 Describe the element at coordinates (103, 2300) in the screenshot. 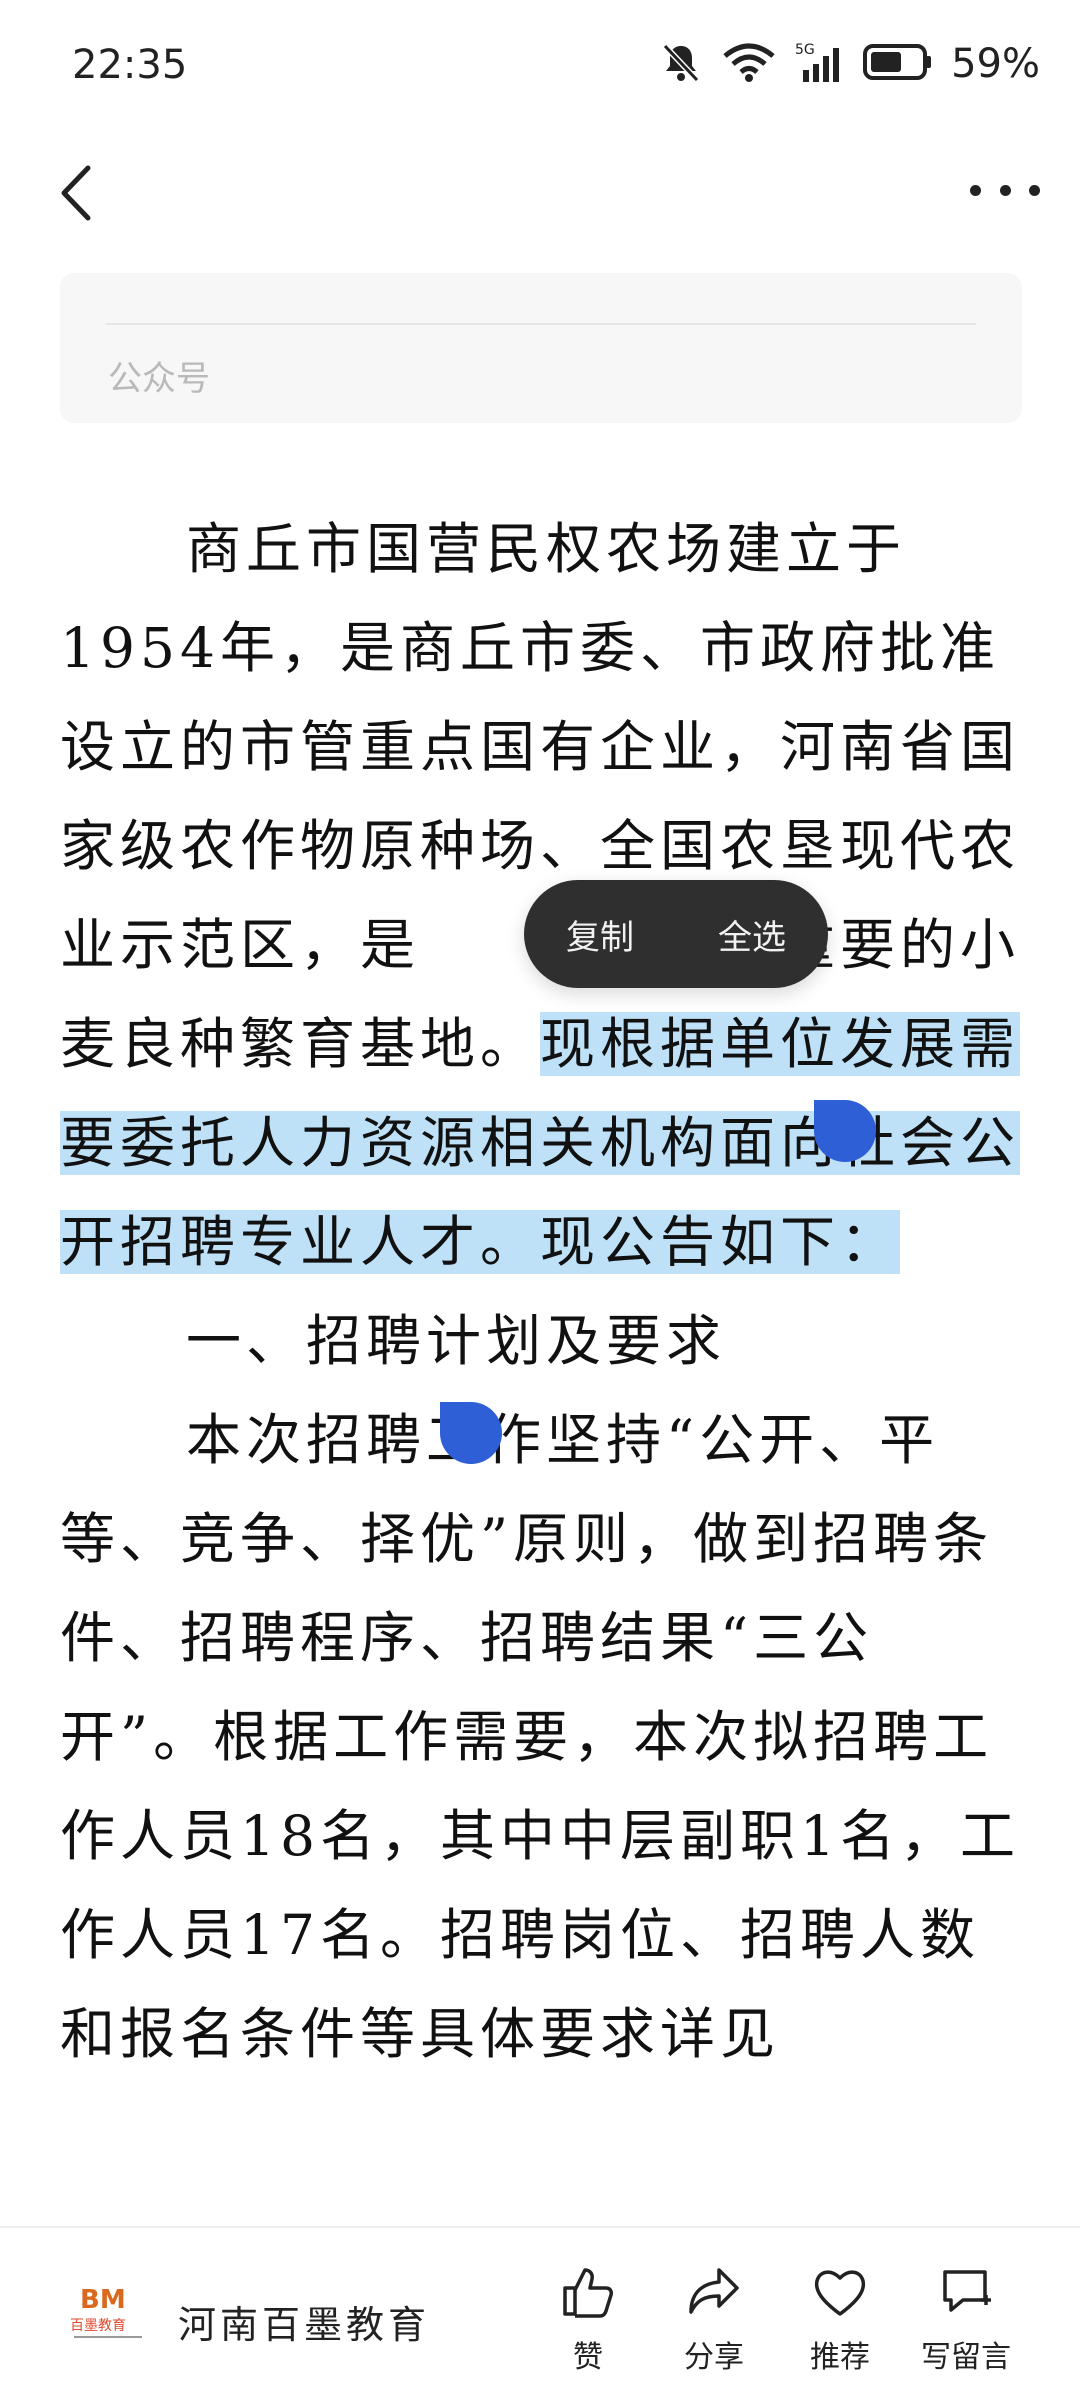

I see `svg-text: BM` at that location.